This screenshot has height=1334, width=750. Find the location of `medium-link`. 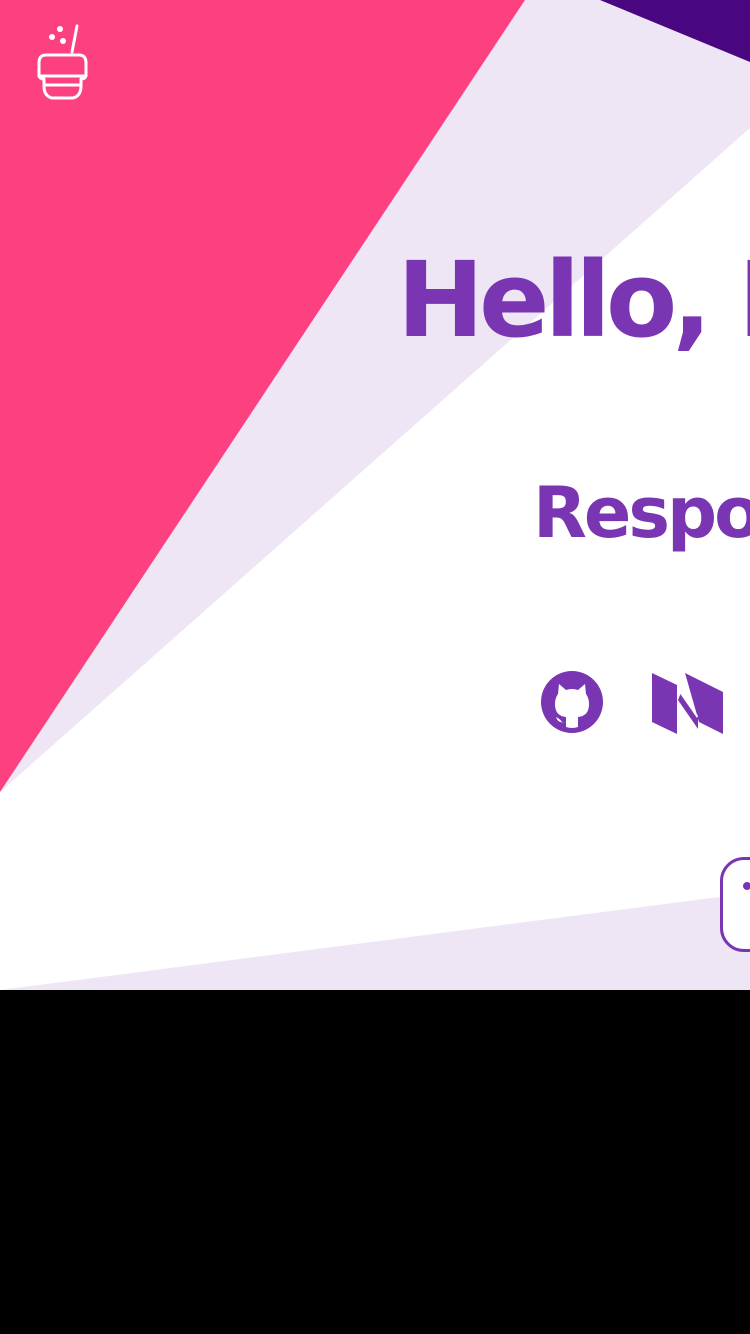

medium-link is located at coordinates (688, 703).